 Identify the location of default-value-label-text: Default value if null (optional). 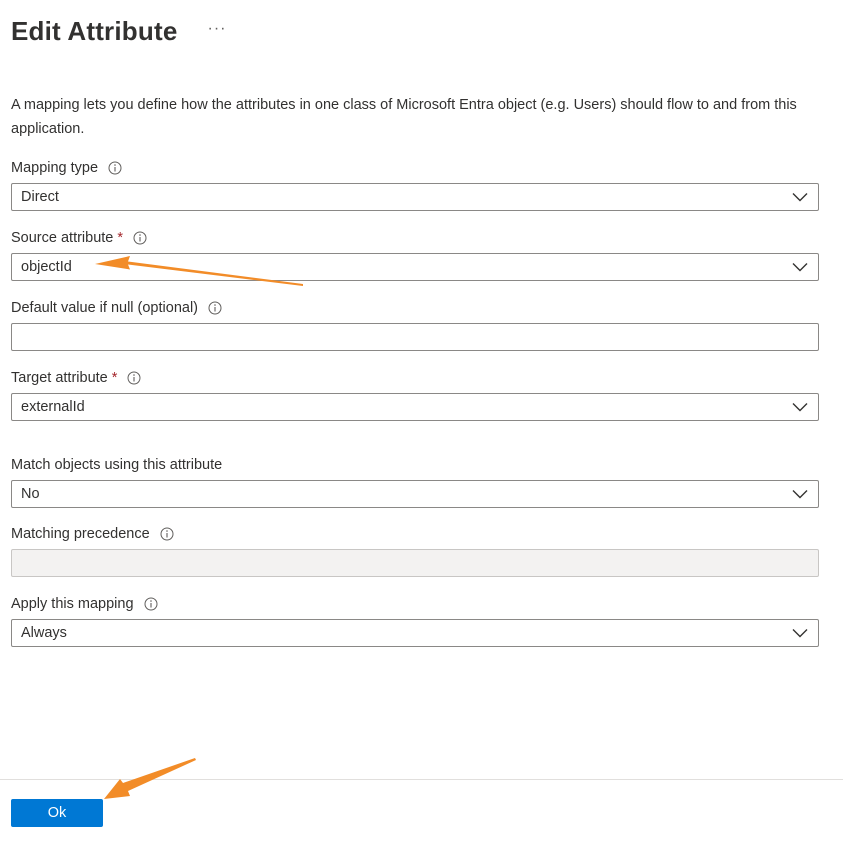
(104, 308).